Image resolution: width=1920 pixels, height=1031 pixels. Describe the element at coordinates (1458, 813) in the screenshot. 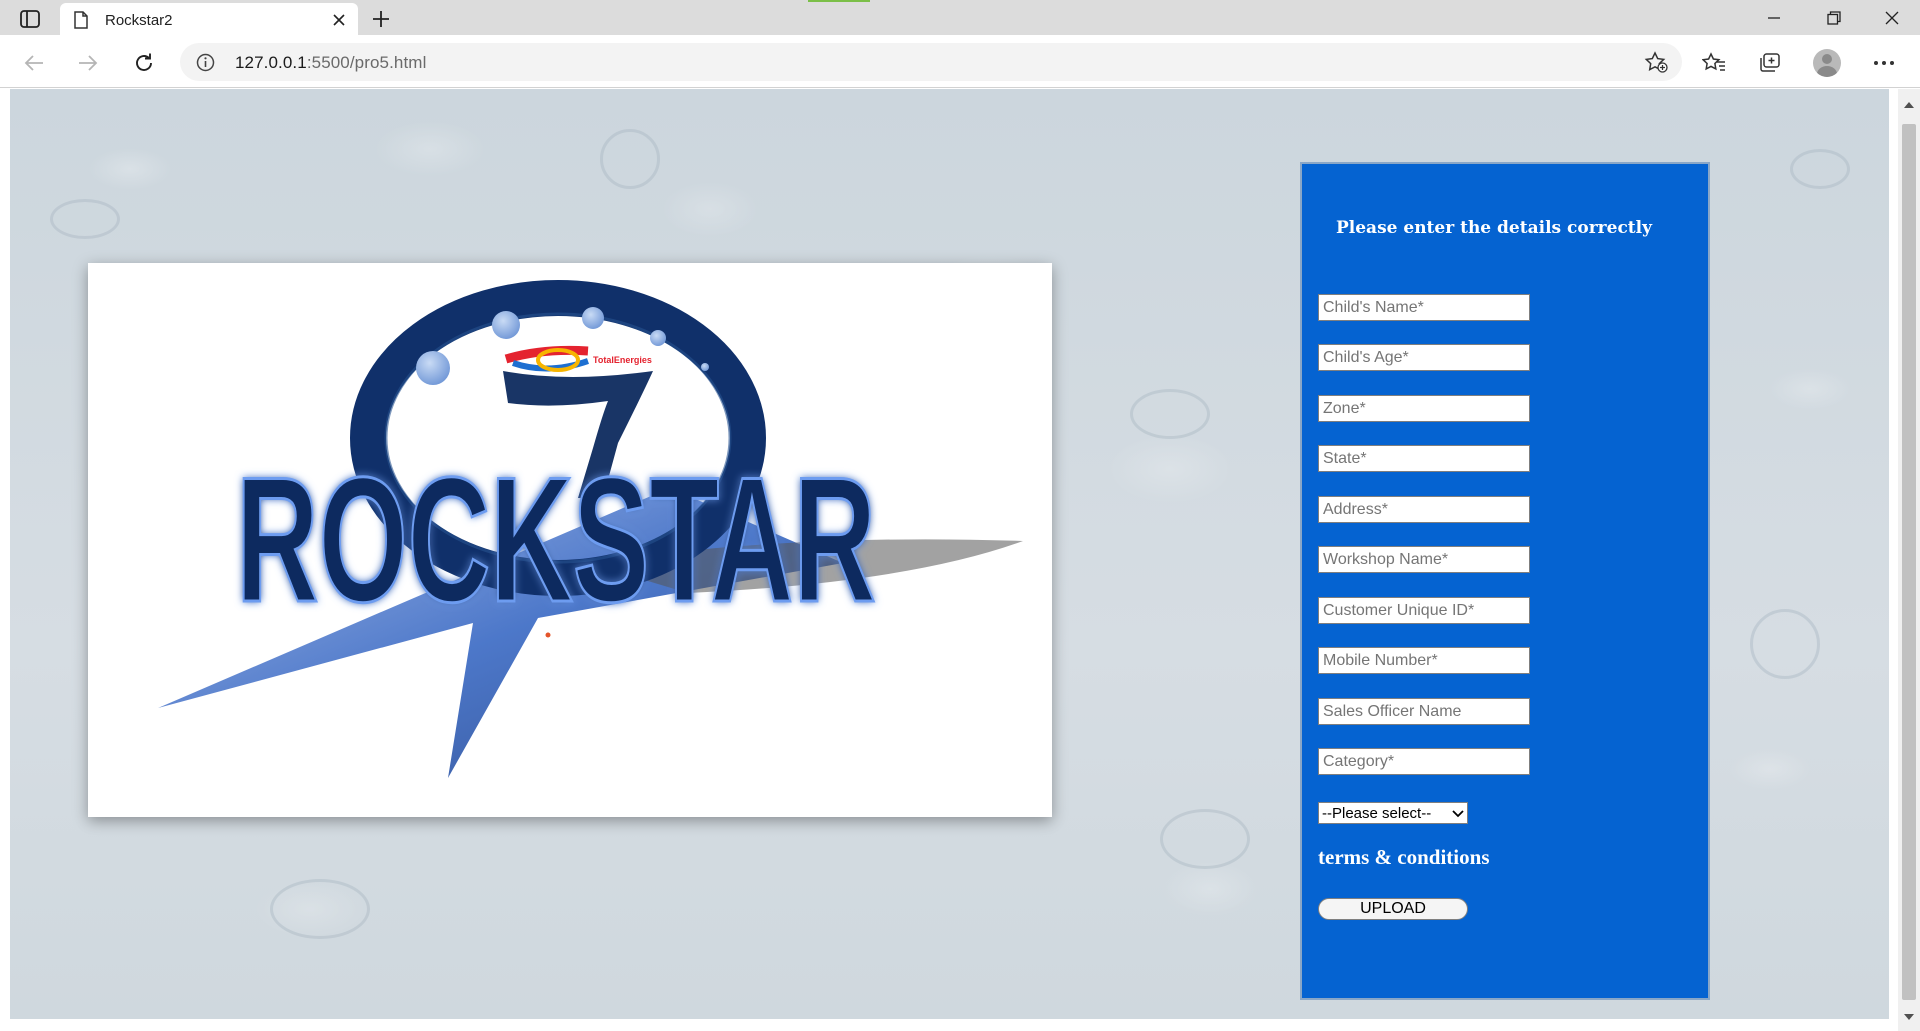

I see `chevron-down-icon` at that location.